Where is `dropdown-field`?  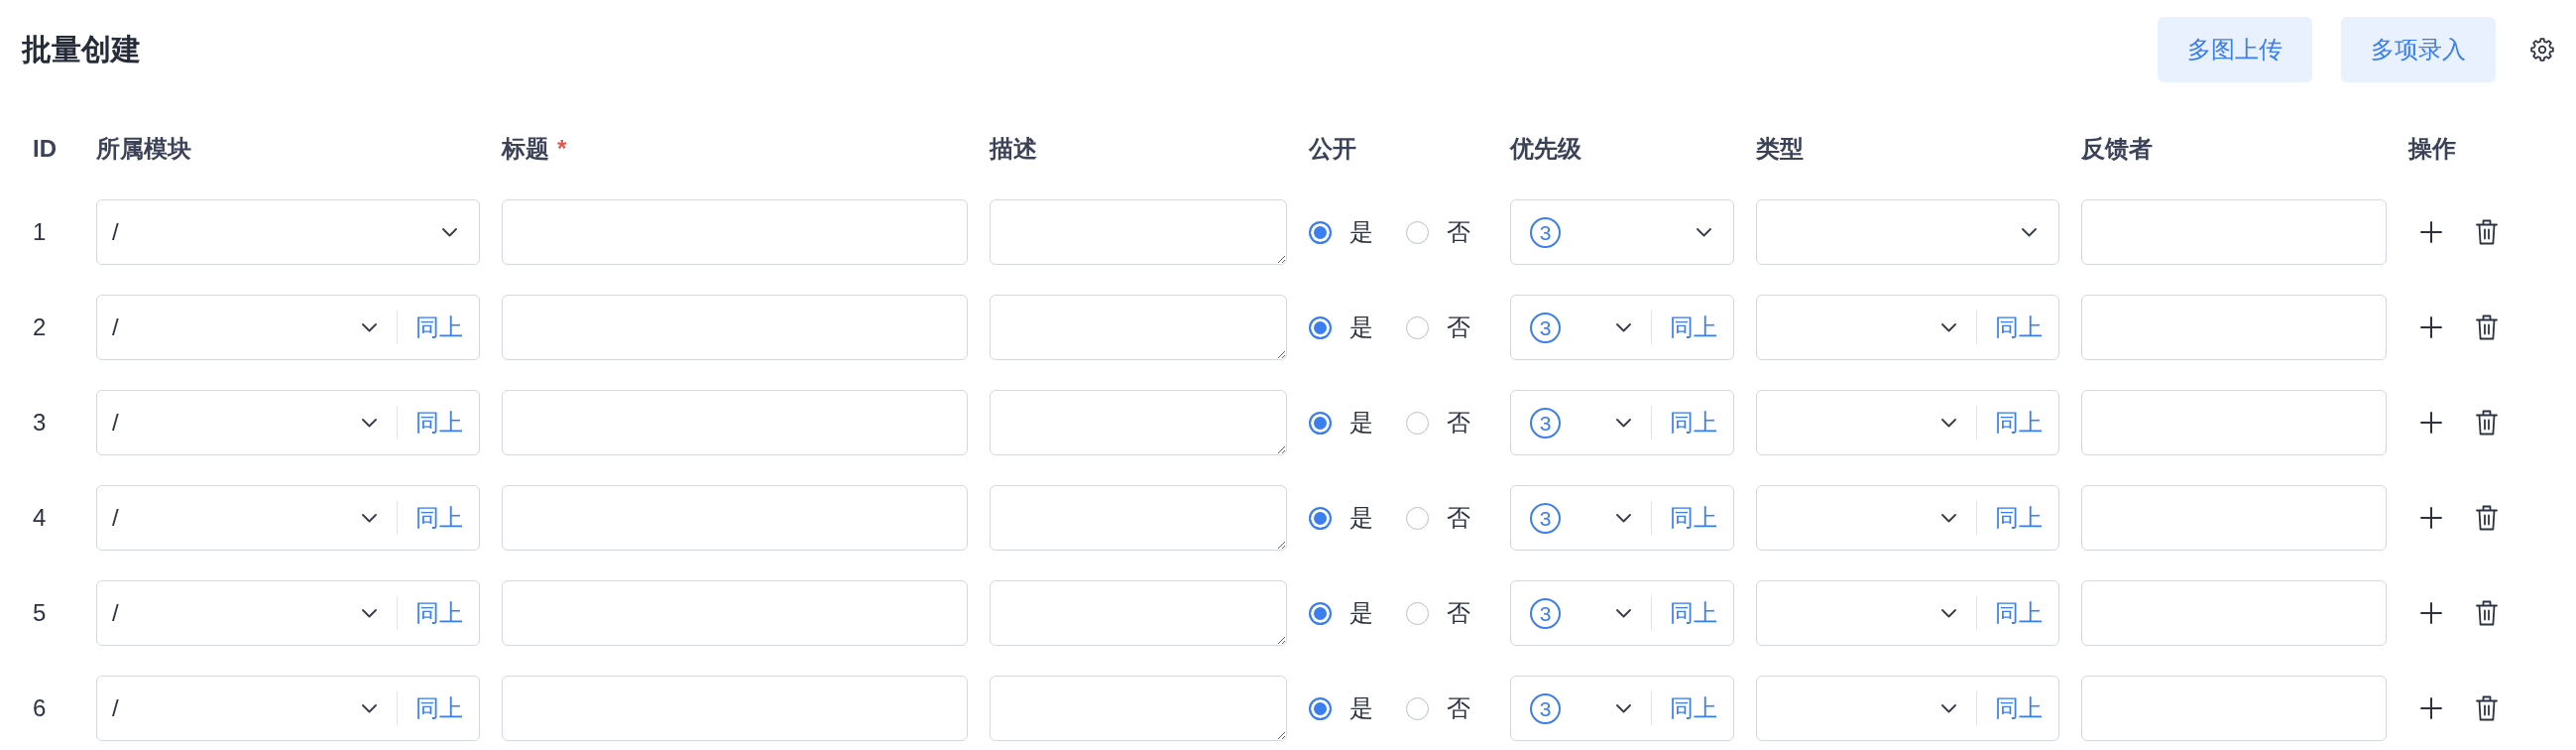
dropdown-field is located at coordinates (1908, 232).